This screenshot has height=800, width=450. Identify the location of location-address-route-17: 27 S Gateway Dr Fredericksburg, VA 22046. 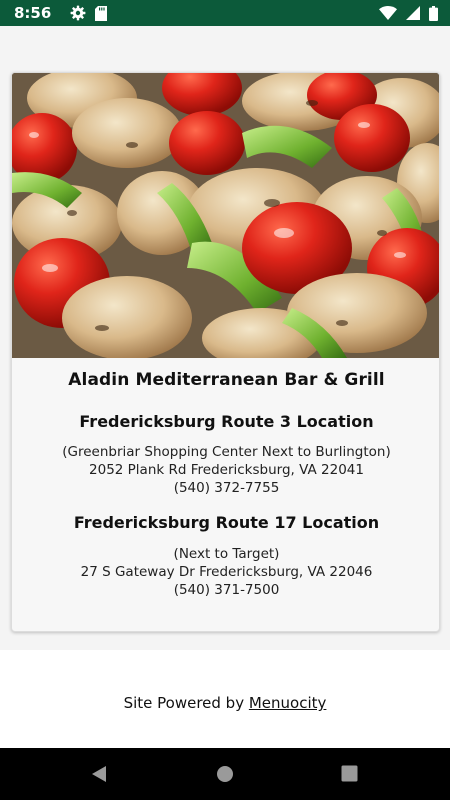
(226, 572).